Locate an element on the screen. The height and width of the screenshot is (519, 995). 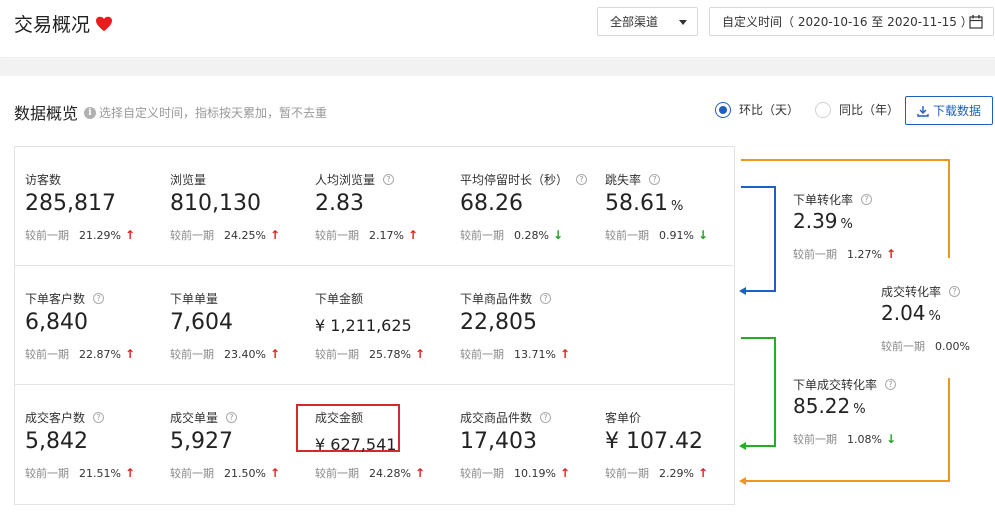
arrow-up-icon: ↑ is located at coordinates (891, 254).